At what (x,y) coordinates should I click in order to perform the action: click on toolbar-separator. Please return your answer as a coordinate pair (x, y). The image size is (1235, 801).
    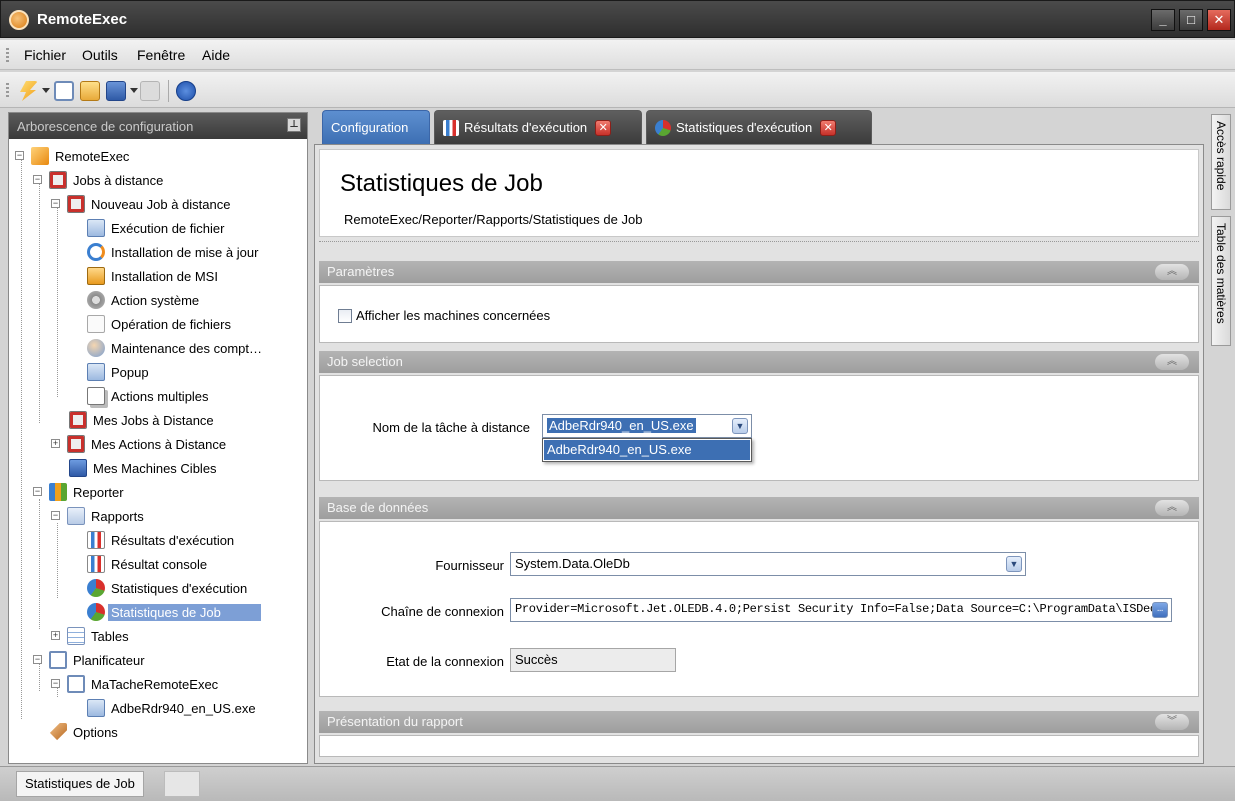
    Looking at the image, I should click on (168, 91).